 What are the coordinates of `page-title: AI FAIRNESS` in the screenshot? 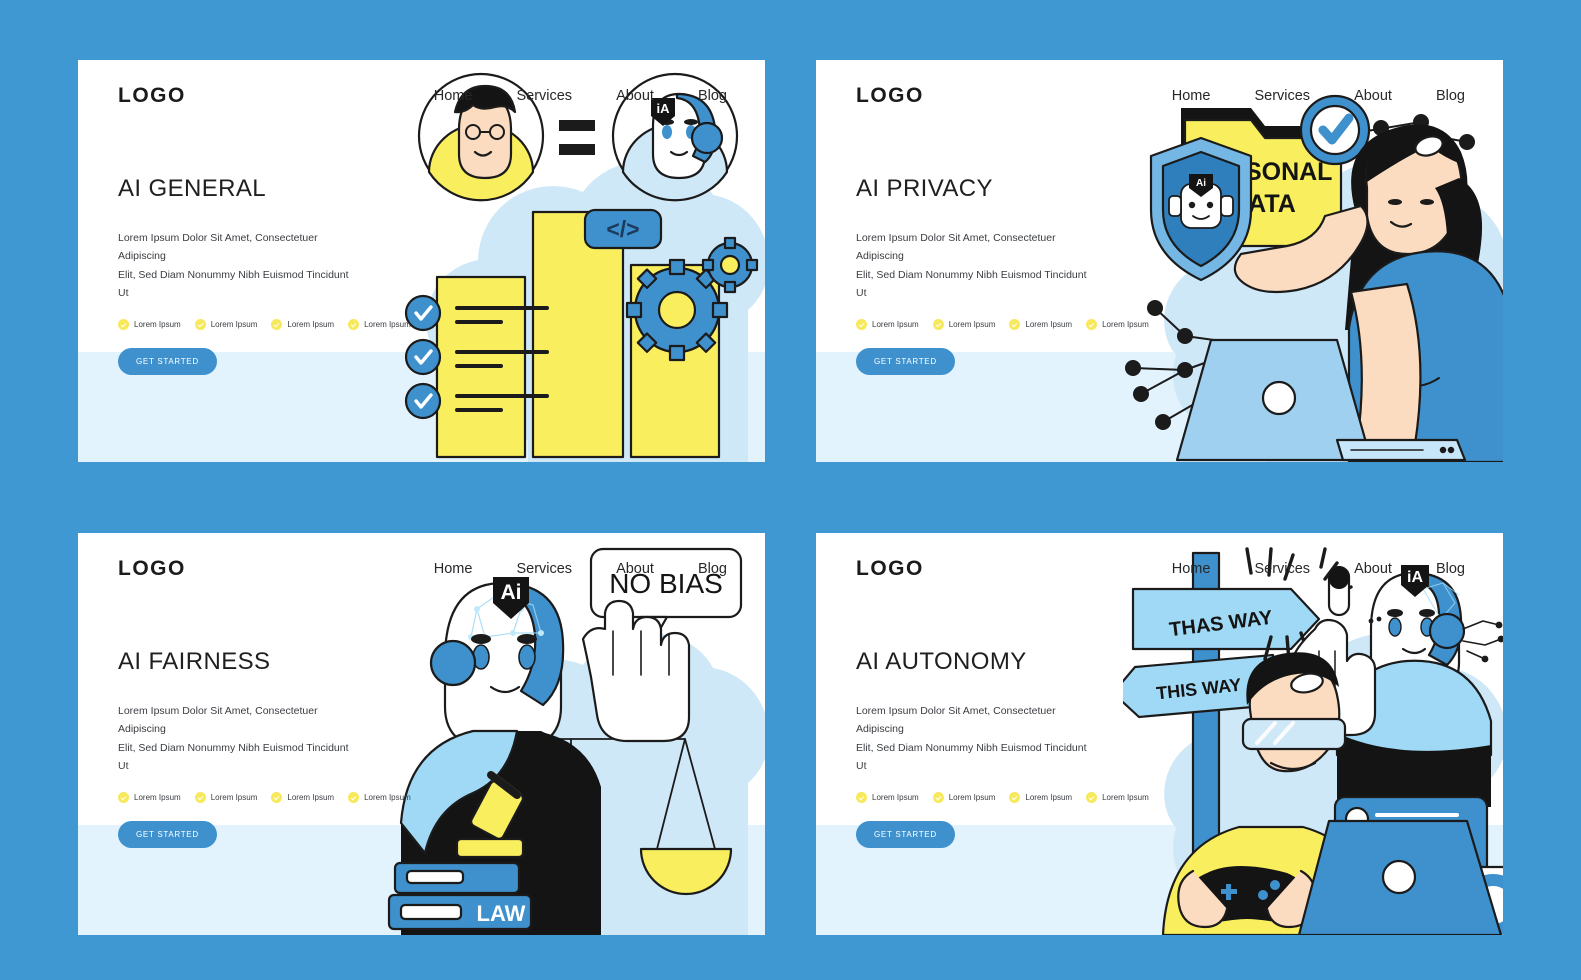 It's located at (194, 661).